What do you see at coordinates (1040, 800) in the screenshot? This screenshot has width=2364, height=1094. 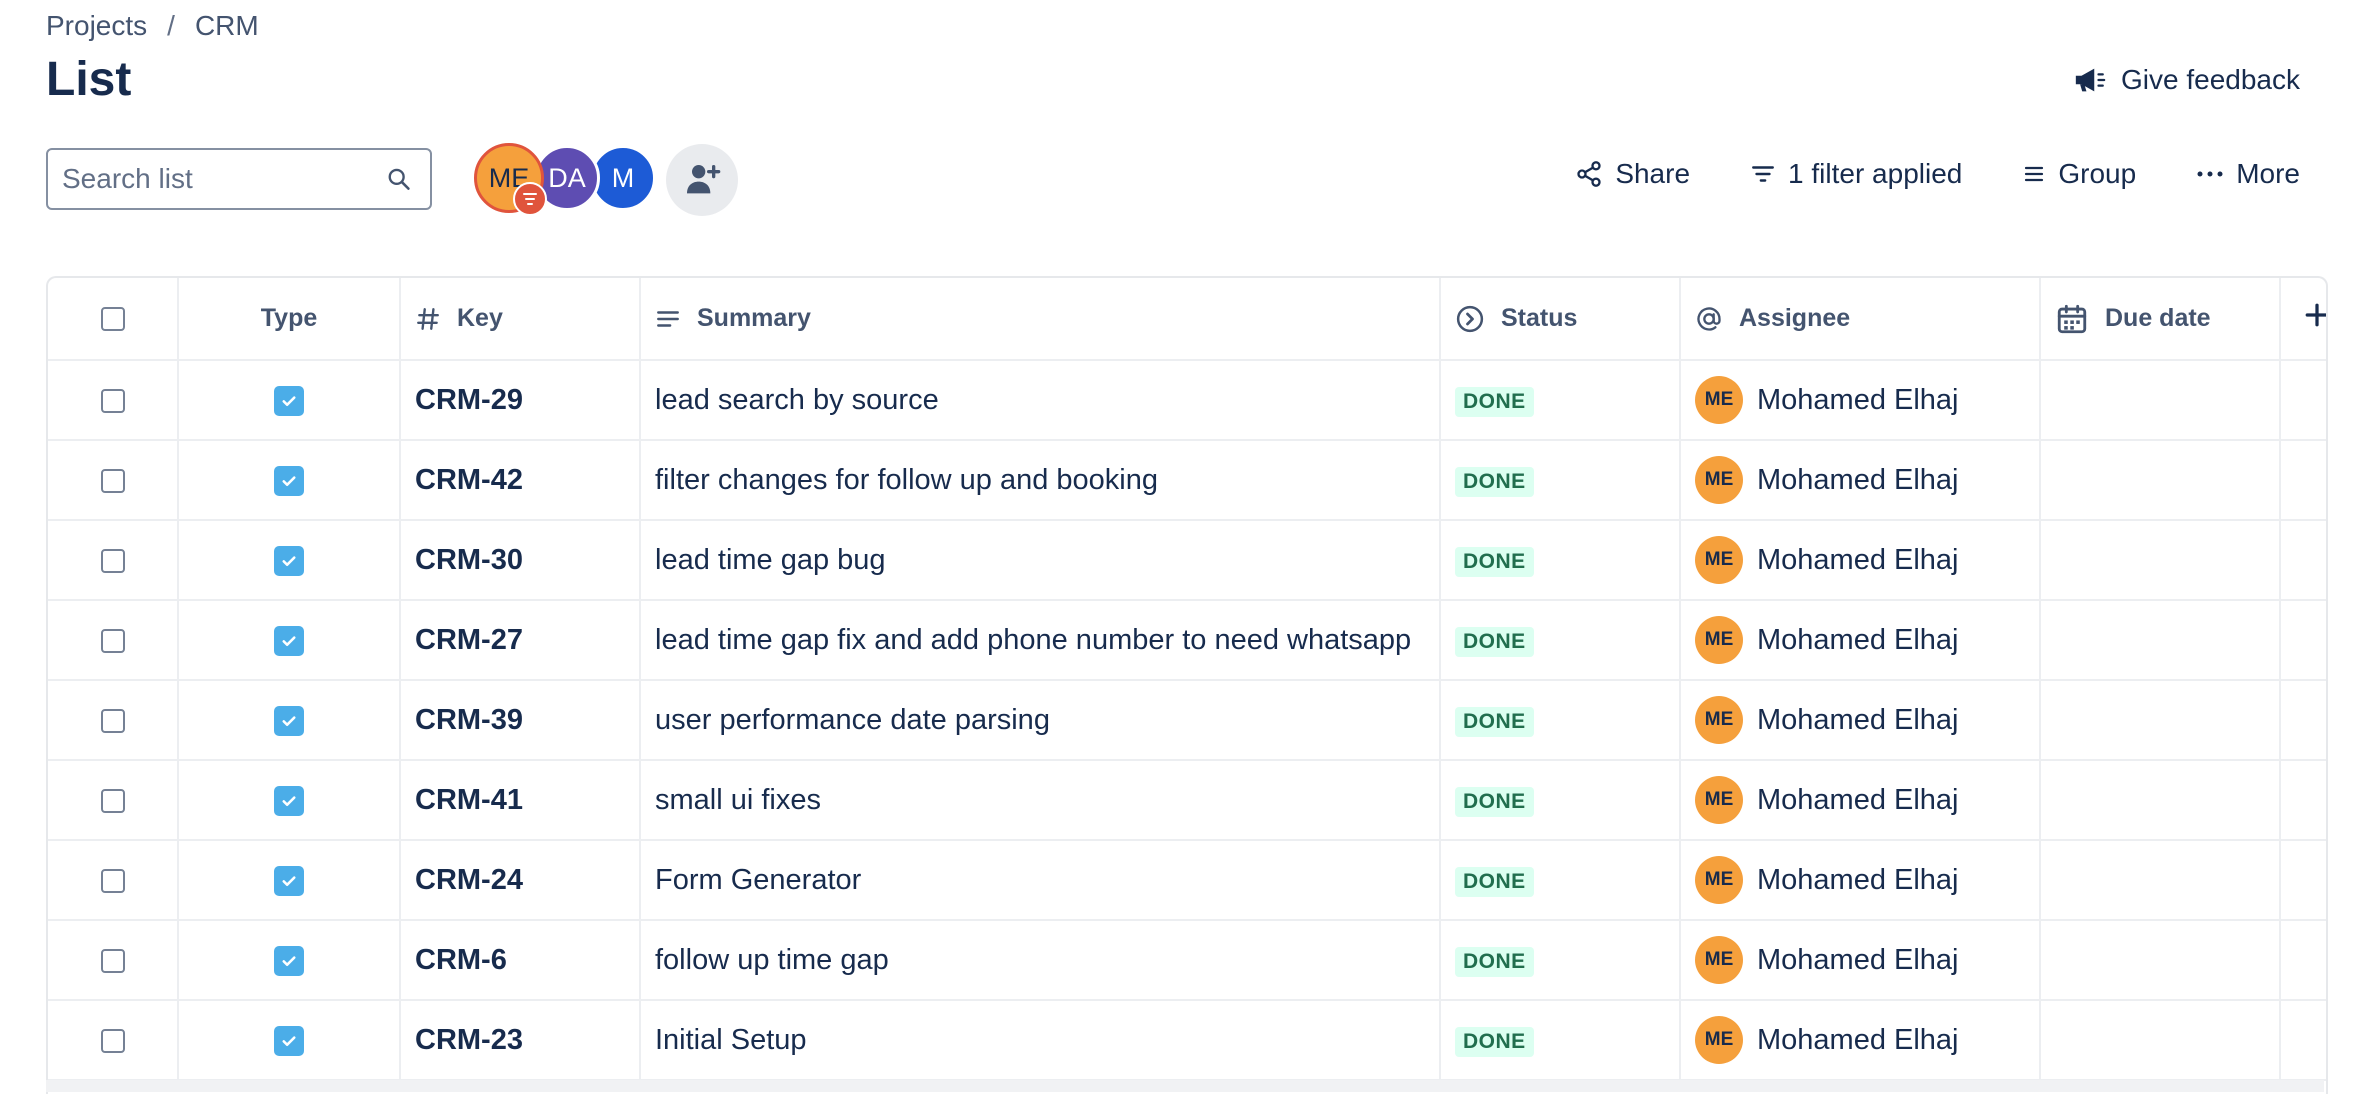 I see `summary-cell: small ui fixes` at bounding box center [1040, 800].